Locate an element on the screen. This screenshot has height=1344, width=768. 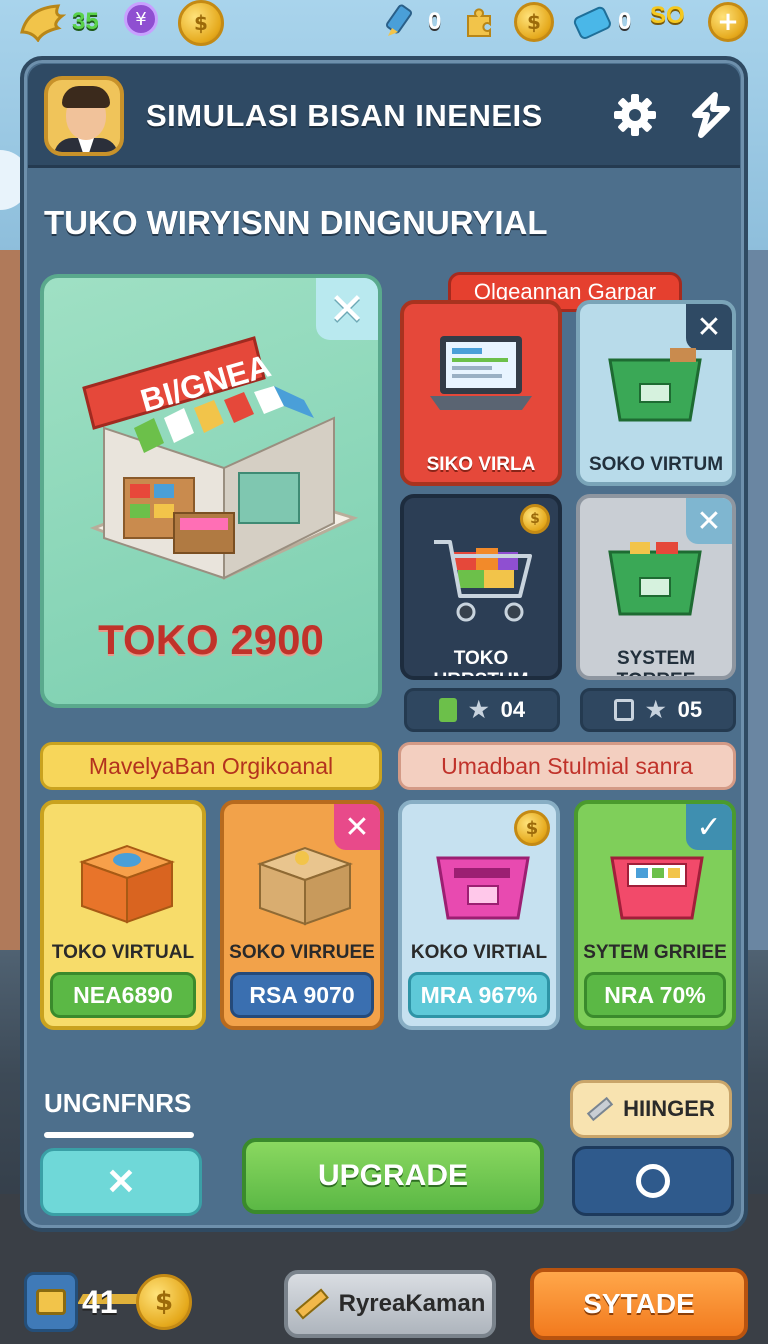
puzzle-icon is located at coordinates (479, 25).